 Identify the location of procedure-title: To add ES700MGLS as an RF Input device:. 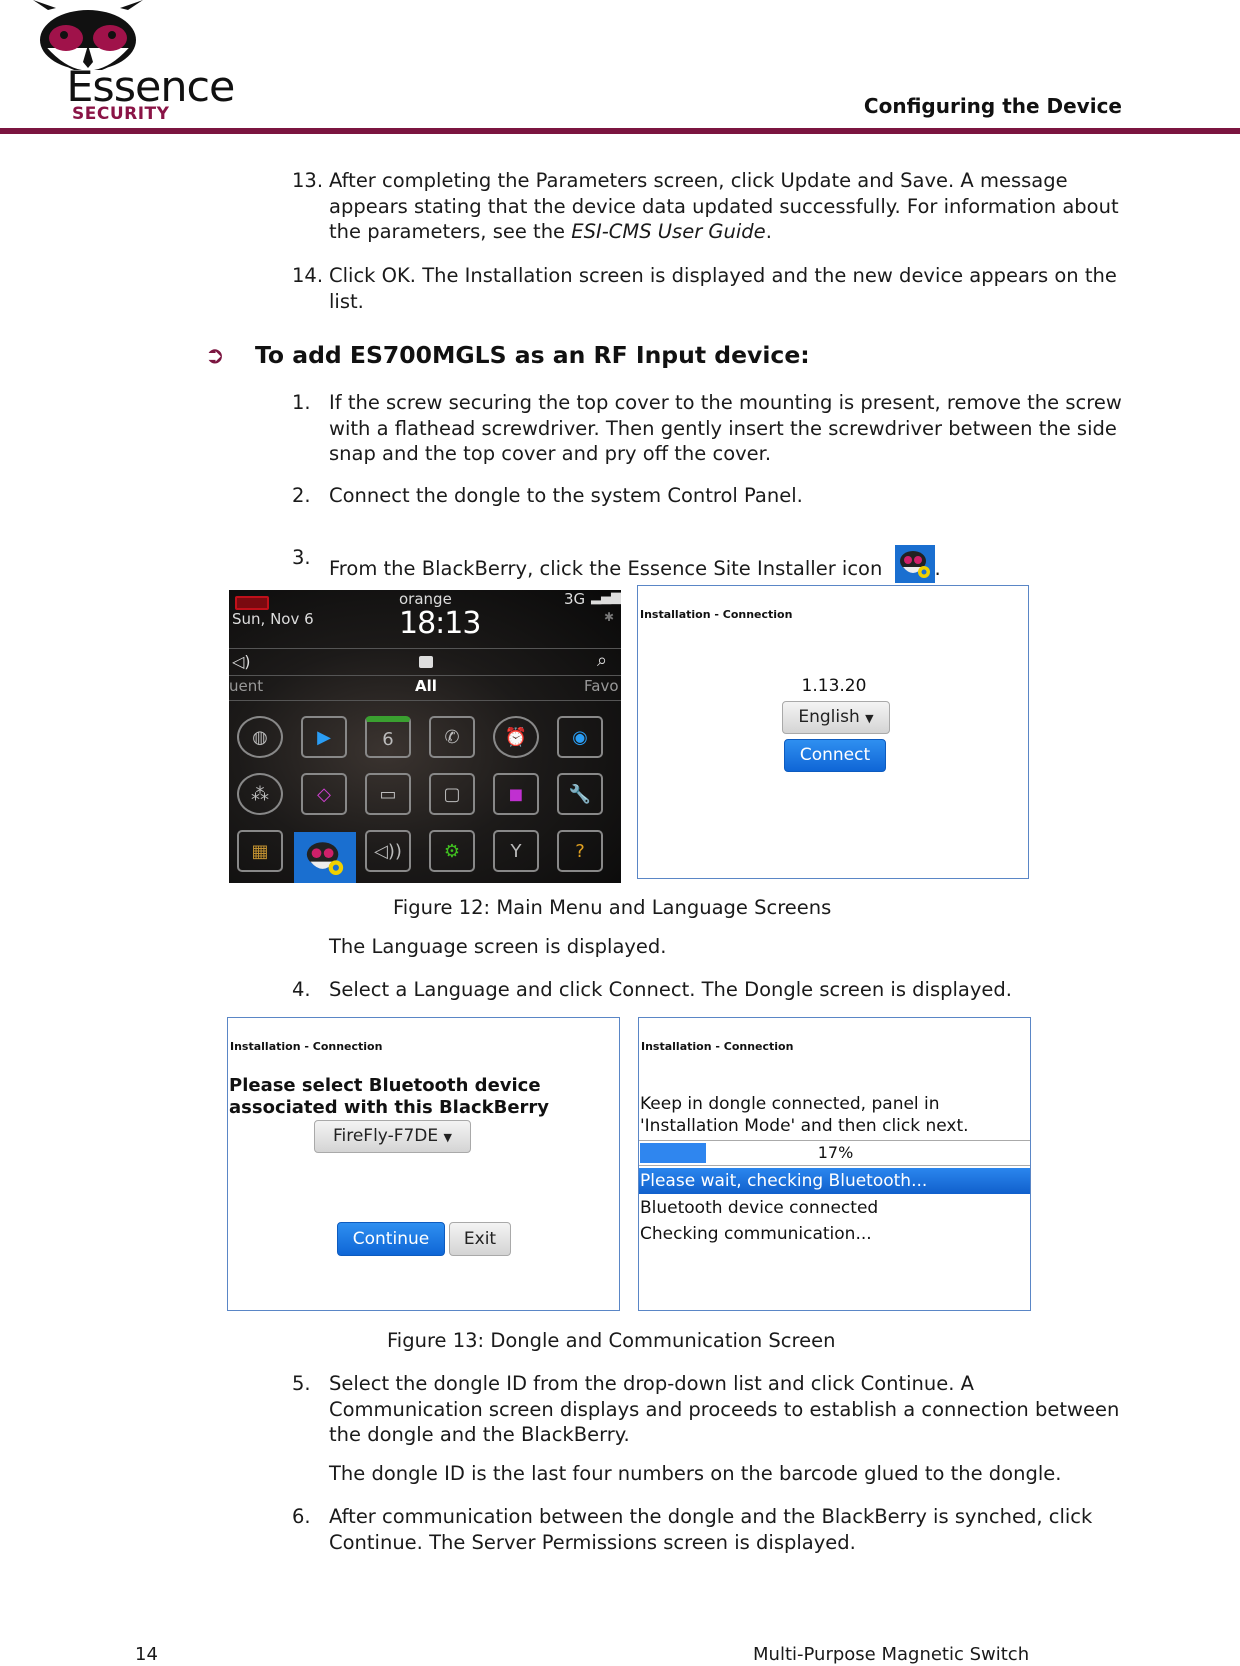
(532, 355).